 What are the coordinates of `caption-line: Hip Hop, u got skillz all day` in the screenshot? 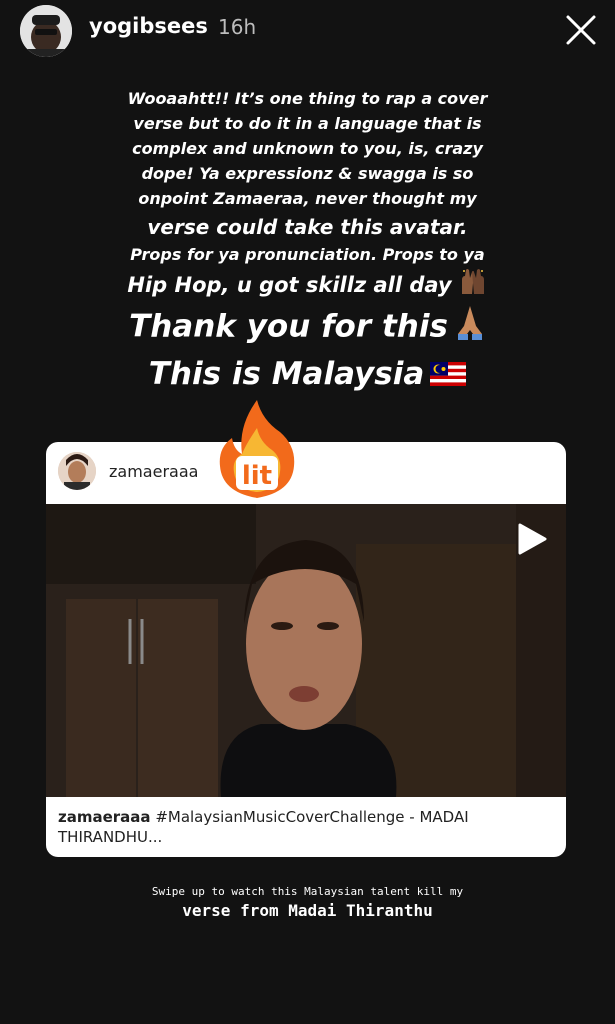 It's located at (289, 285).